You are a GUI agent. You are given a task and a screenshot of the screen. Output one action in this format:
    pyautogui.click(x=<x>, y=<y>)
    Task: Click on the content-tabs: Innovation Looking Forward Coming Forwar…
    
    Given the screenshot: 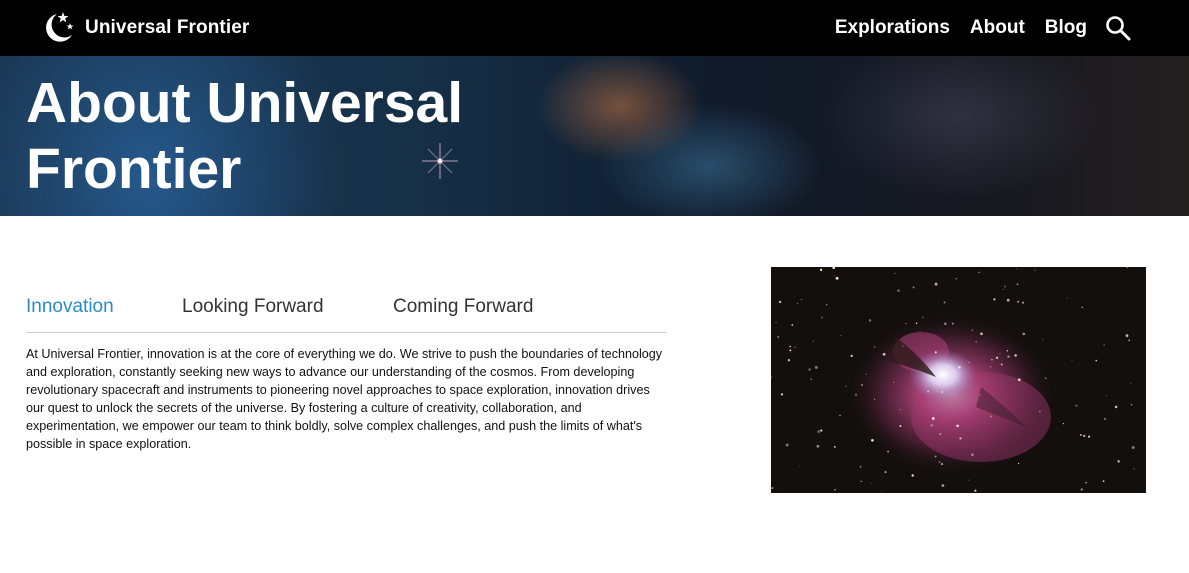 What is the action you would take?
    pyautogui.click(x=346, y=312)
    